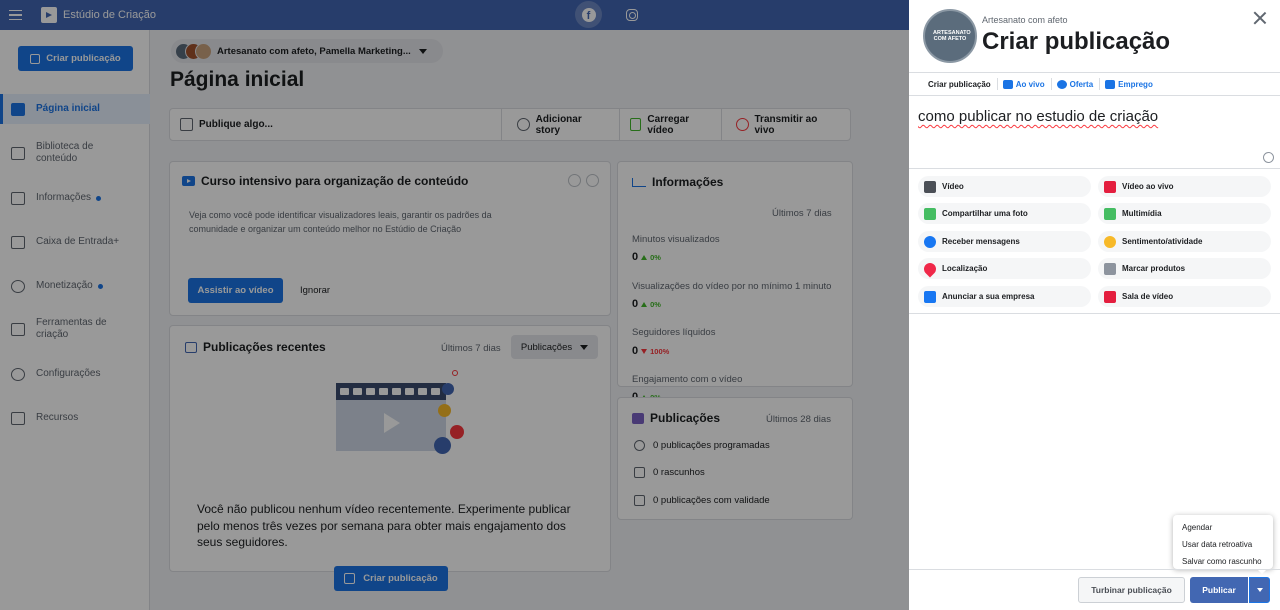 This screenshot has height=610, width=1280. Describe the element at coordinates (1110, 268) in the screenshot. I see `tag-products-icon` at that location.